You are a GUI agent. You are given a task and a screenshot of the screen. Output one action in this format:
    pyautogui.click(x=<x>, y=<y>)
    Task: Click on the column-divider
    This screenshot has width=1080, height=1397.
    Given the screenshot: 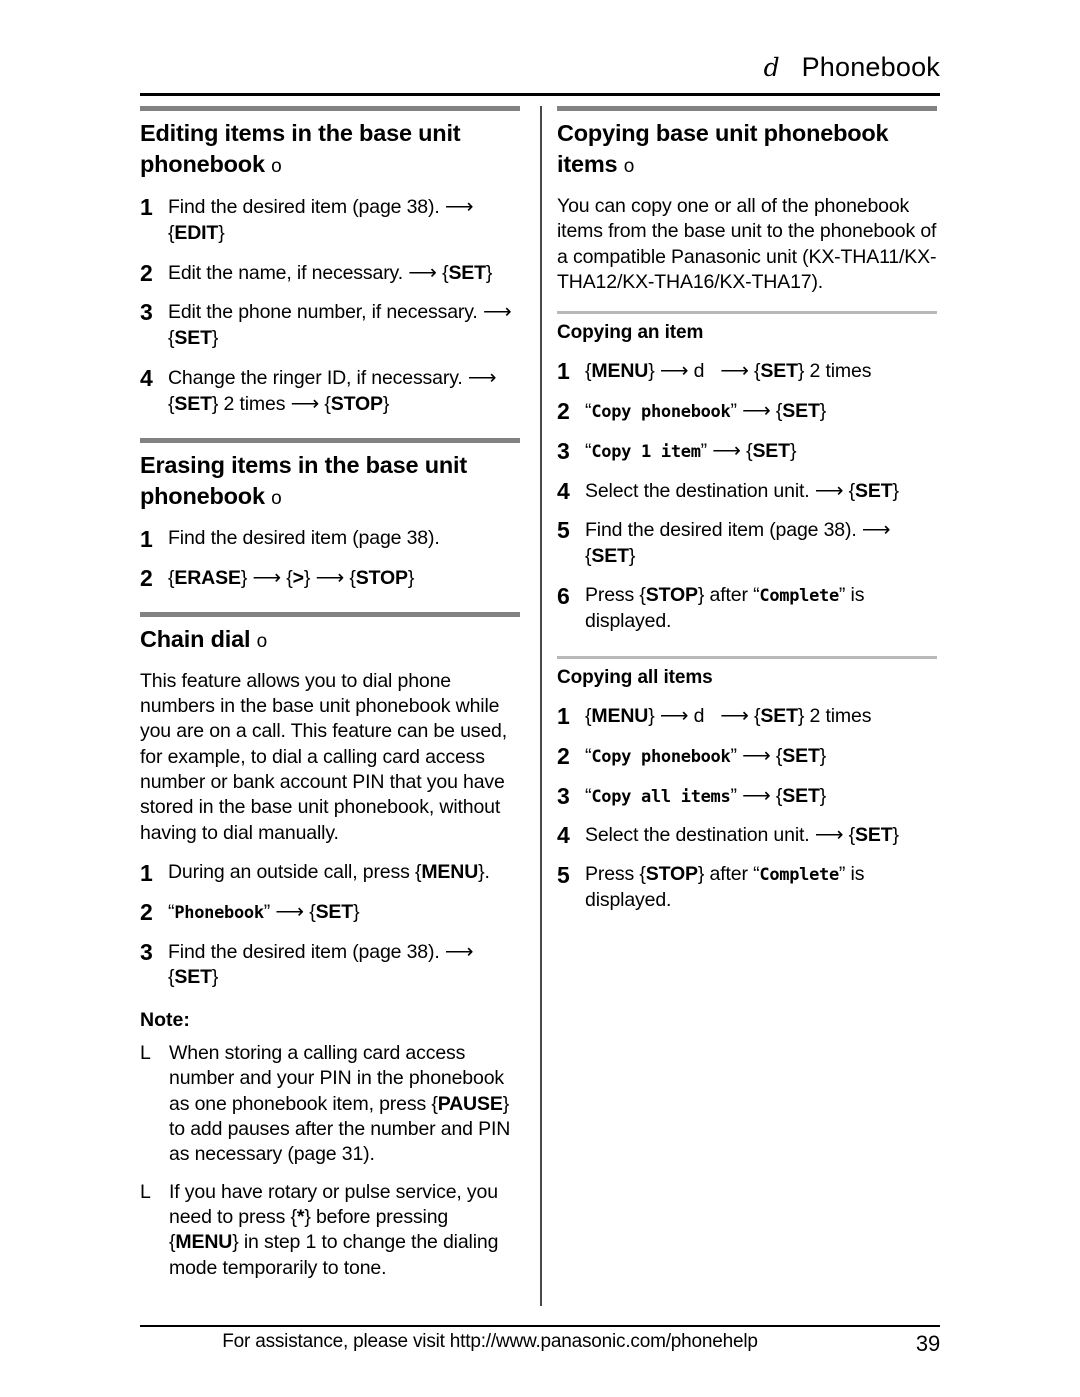 What is the action you would take?
    pyautogui.click(x=541, y=706)
    